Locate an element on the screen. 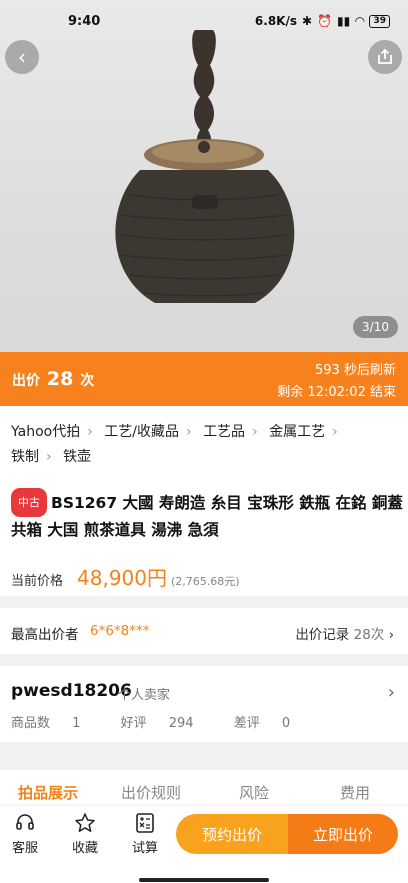  tab-bid-rules: 出价规则 is located at coordinates (151, 792).